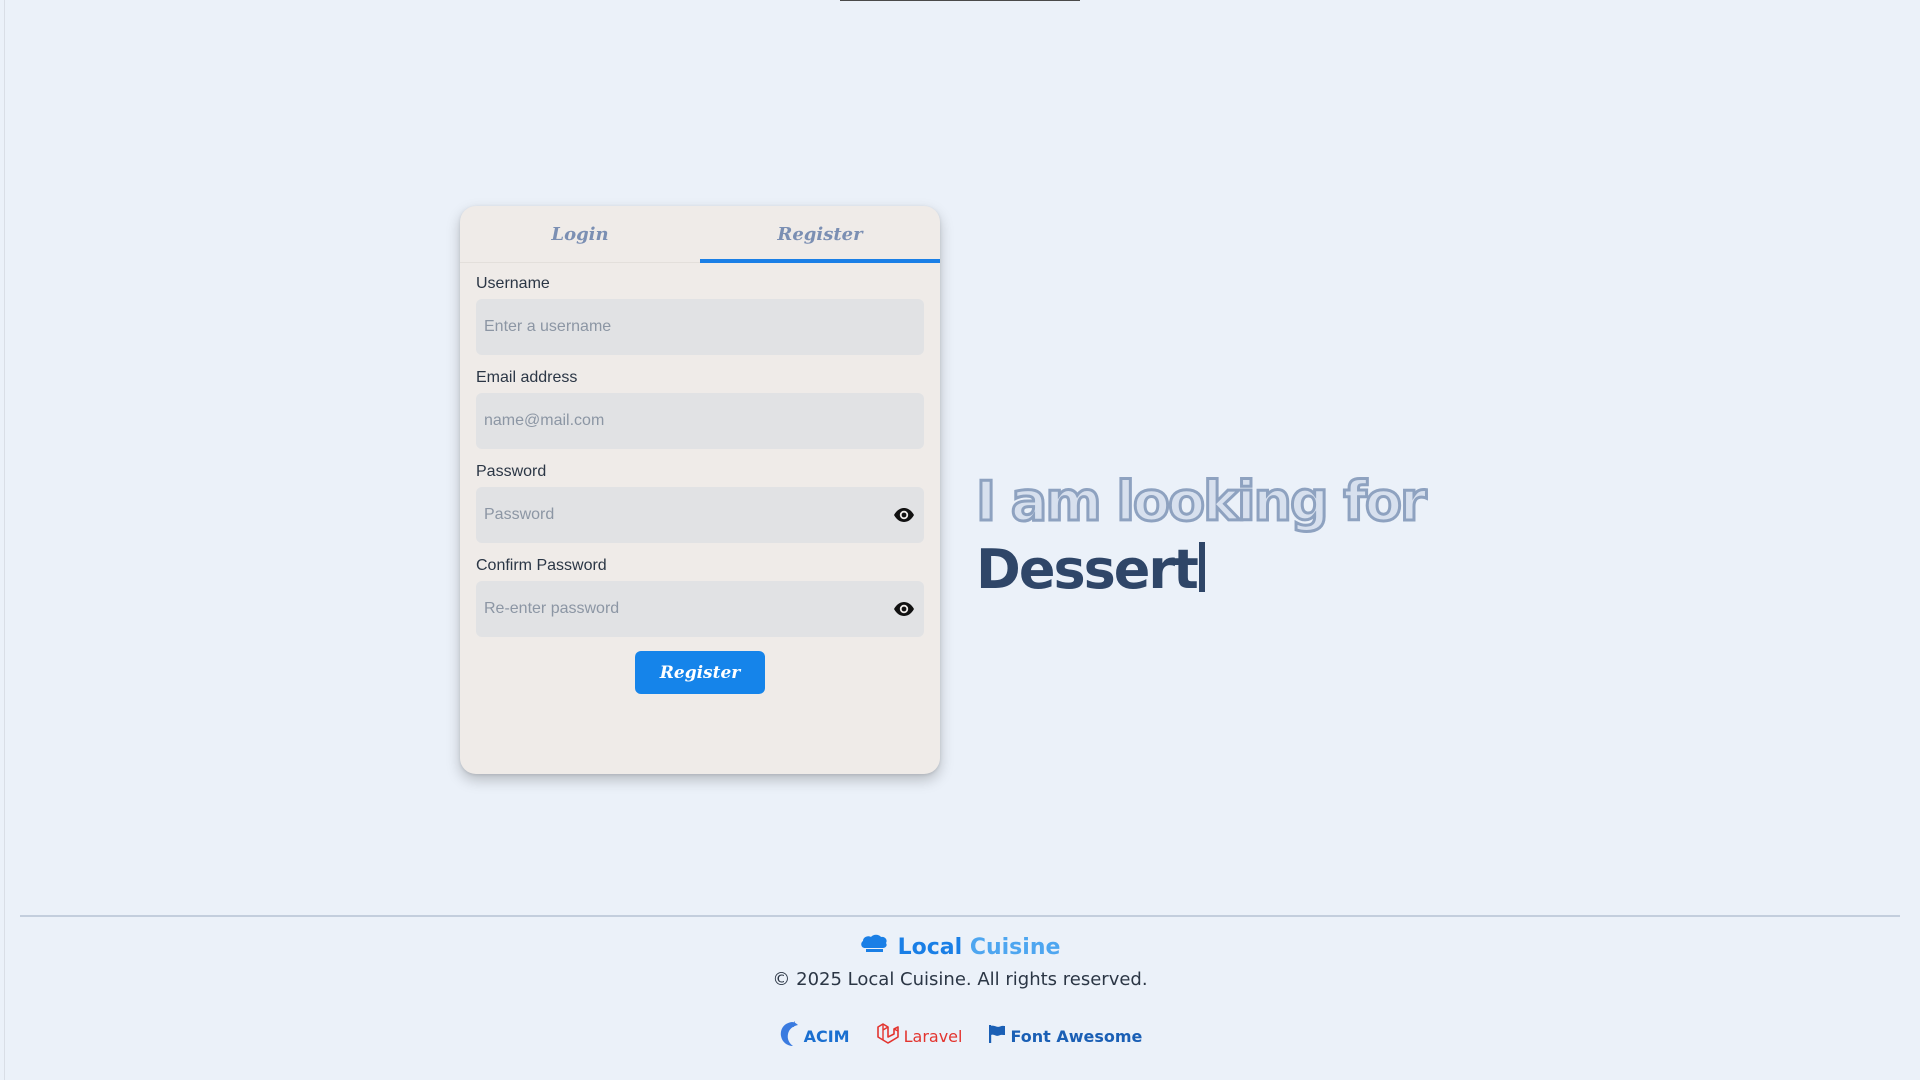 The height and width of the screenshot is (1080, 1920). What do you see at coordinates (930, 947) in the screenshot?
I see `brand-name-part1: Local` at bounding box center [930, 947].